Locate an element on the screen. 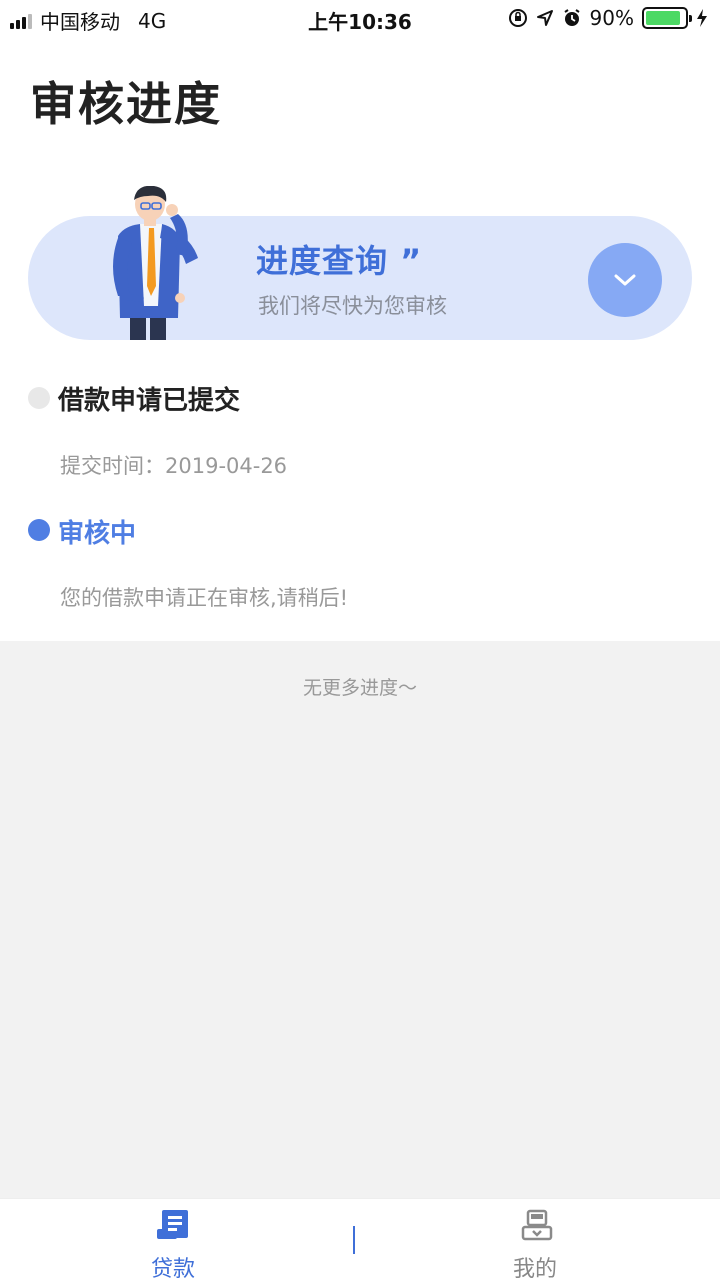  status-bar: 中国移动 4G 上午10:36 90% is located at coordinates (360, 19).